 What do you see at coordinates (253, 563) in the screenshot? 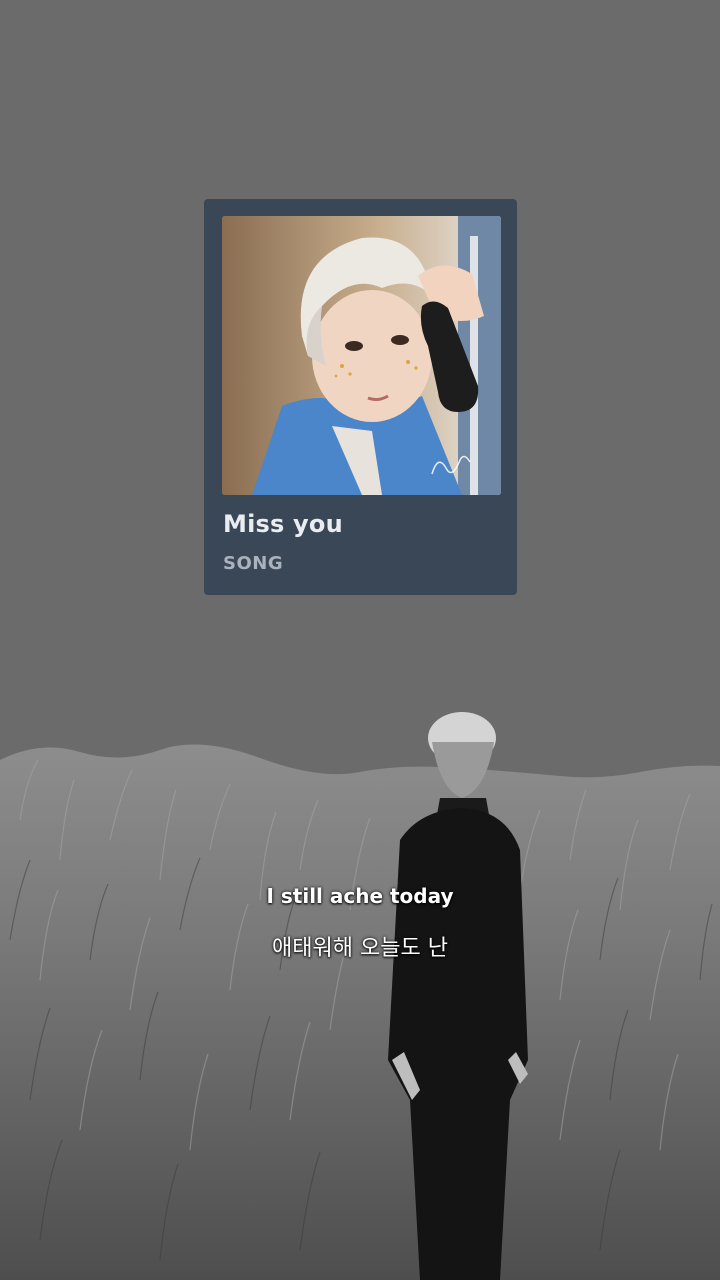
I see `song-type-label: SONG` at bounding box center [253, 563].